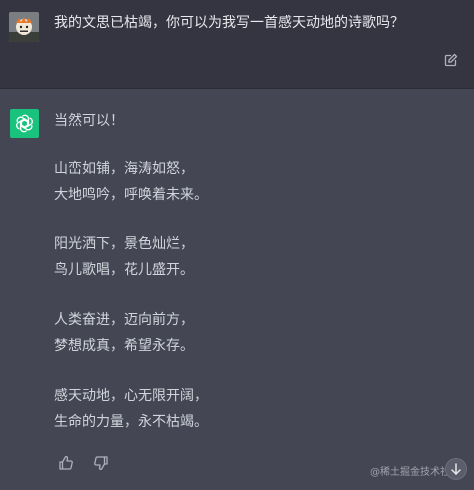 The image size is (474, 490). Describe the element at coordinates (89, 121) in the screenshot. I see `intro-line: 当然可以！` at that location.